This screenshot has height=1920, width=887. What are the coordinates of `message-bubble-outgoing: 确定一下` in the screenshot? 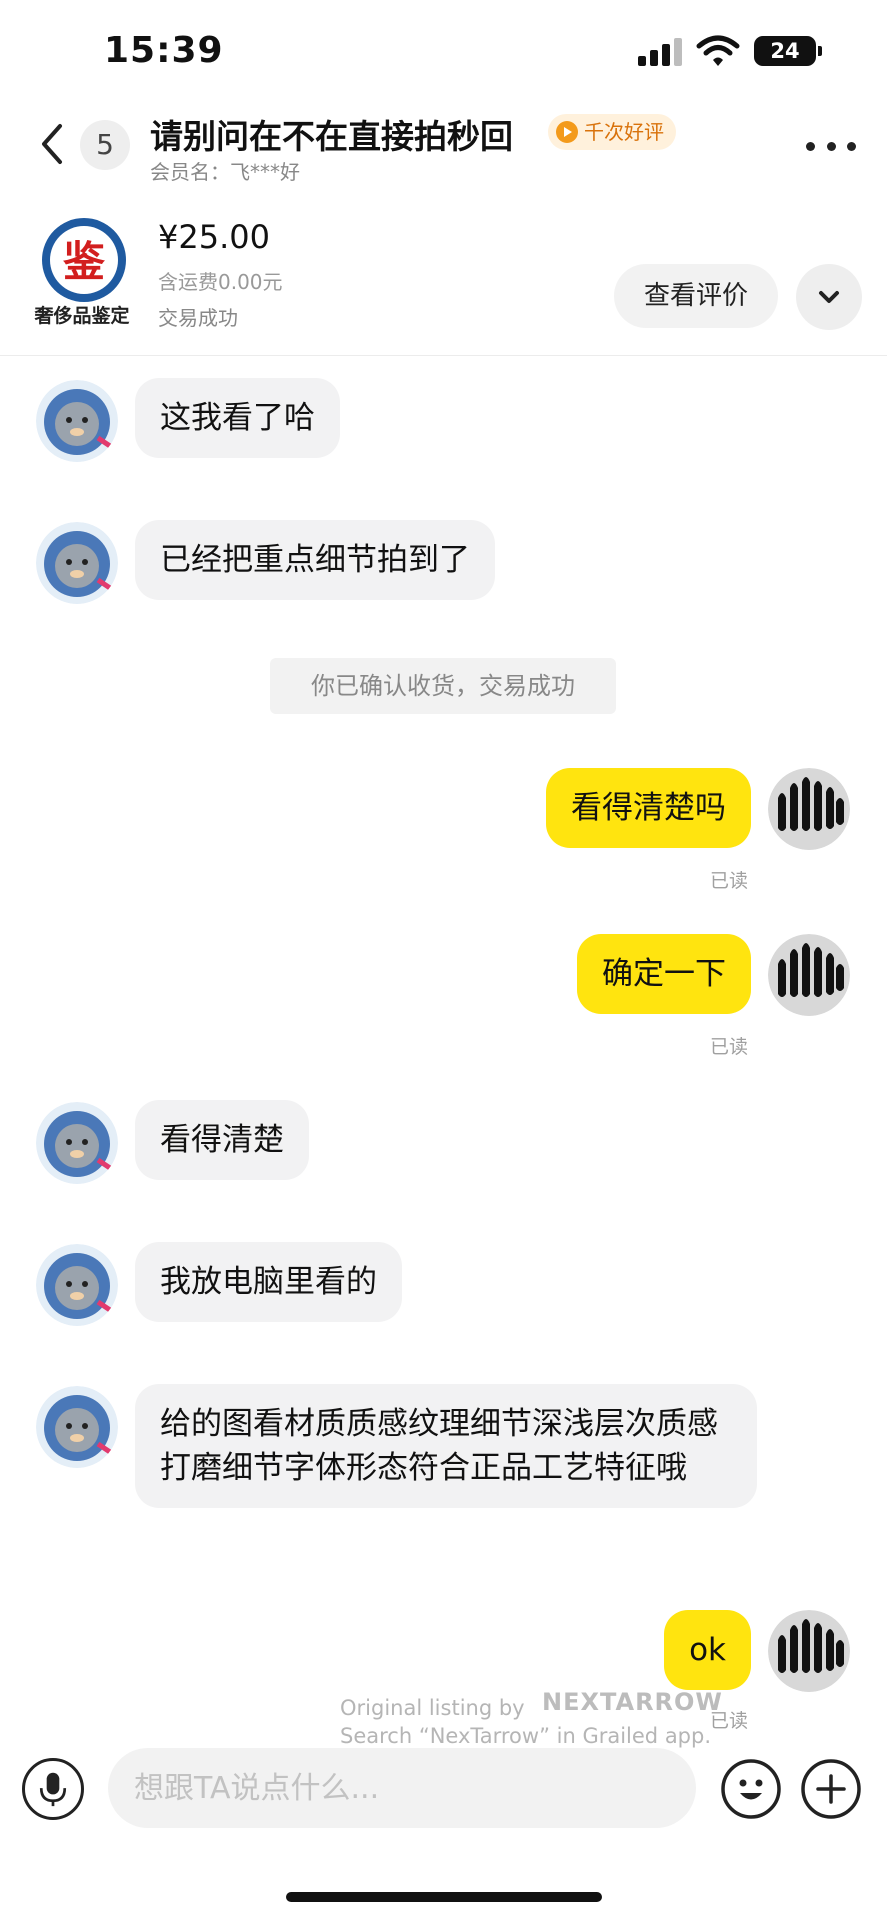 It's located at (664, 974).